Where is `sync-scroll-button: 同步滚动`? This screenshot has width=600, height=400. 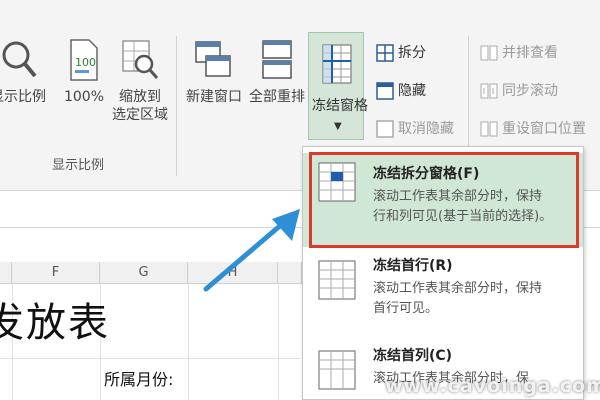
sync-scroll-button: 同步滚动 is located at coordinates (519, 90).